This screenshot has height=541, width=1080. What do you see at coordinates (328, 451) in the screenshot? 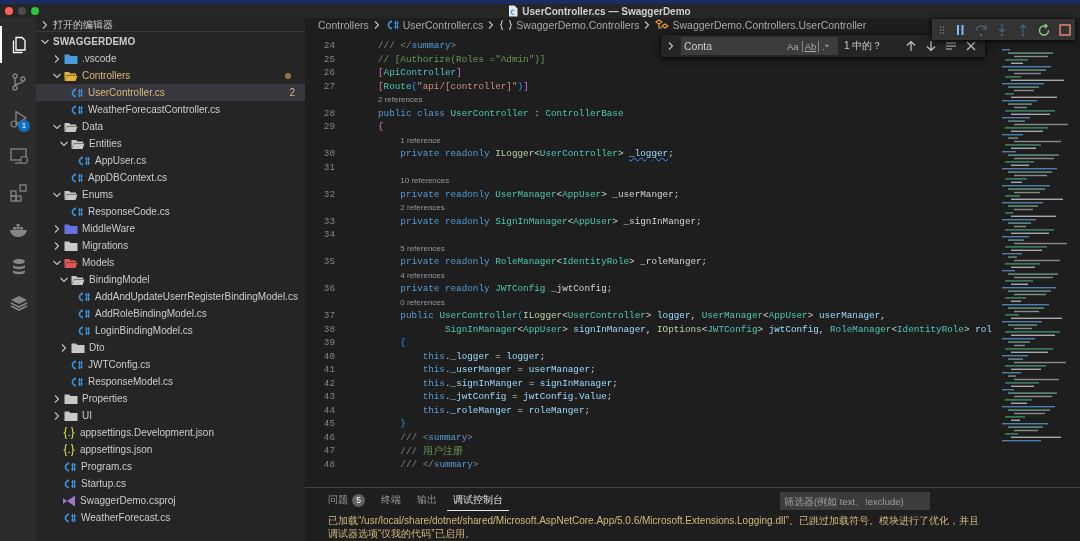
I see `line-number: 47` at bounding box center [328, 451].